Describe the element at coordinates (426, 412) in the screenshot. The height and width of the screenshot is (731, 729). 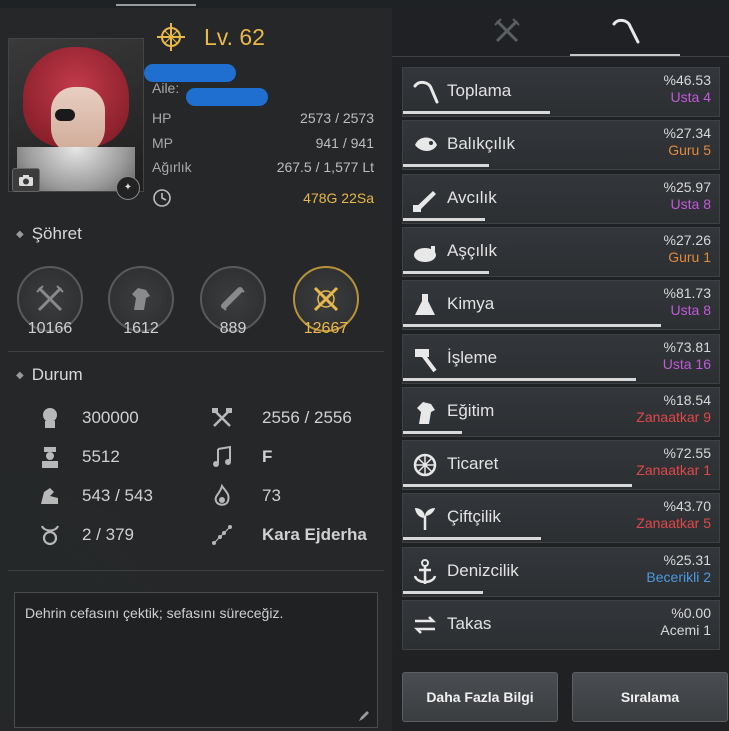
I see `horse-icon` at that location.